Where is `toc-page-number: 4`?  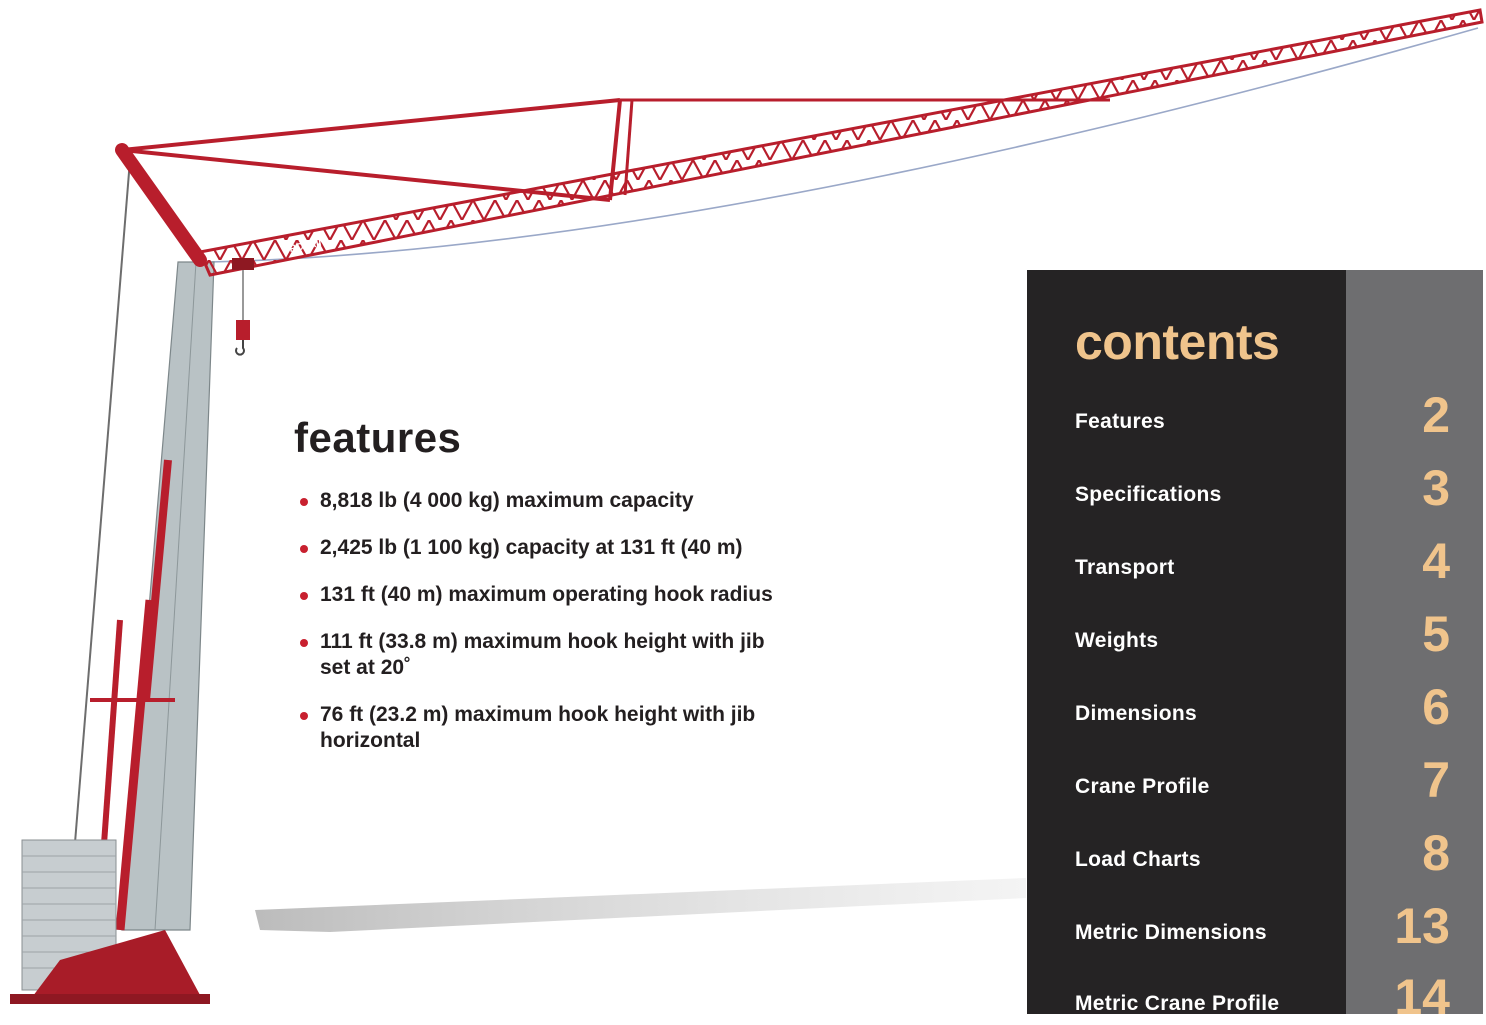 toc-page-number: 4 is located at coordinates (1436, 561).